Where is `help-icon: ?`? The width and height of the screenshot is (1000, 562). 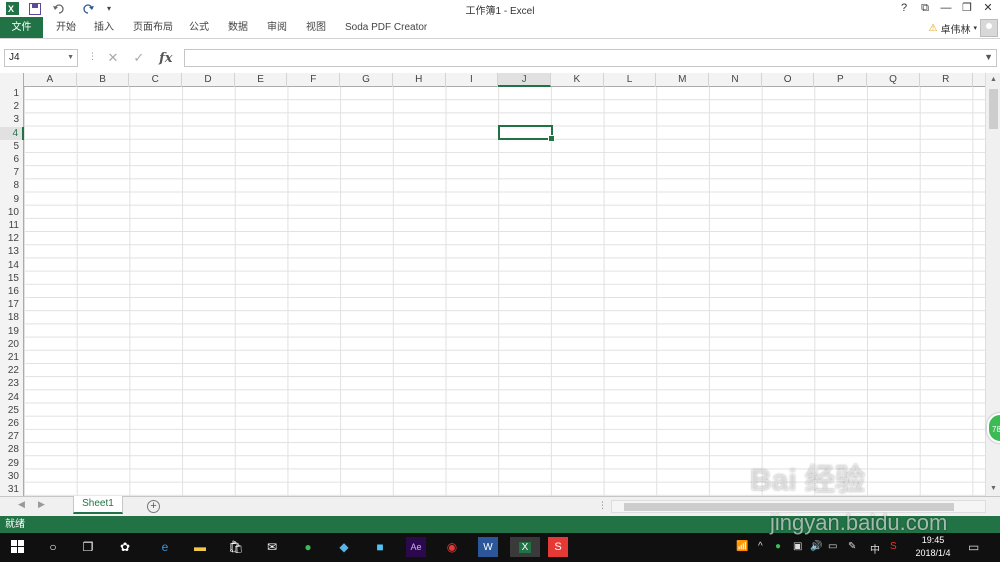 help-icon: ? is located at coordinates (904, 8).